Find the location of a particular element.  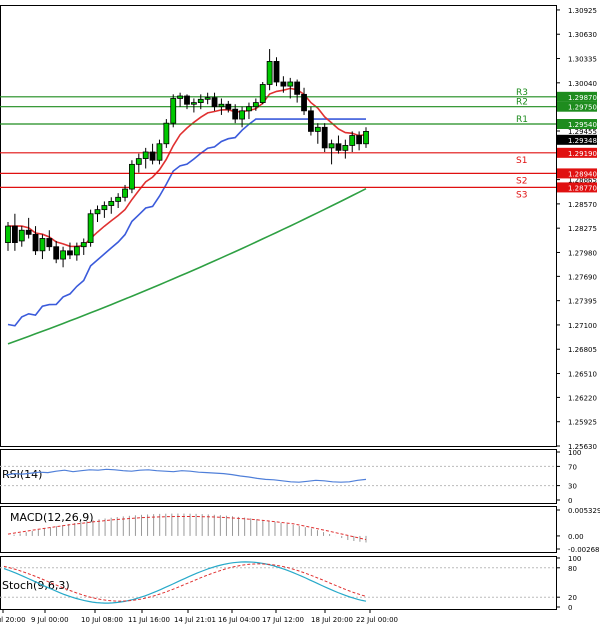

level-name-s3: S3 is located at coordinates (521, 195).